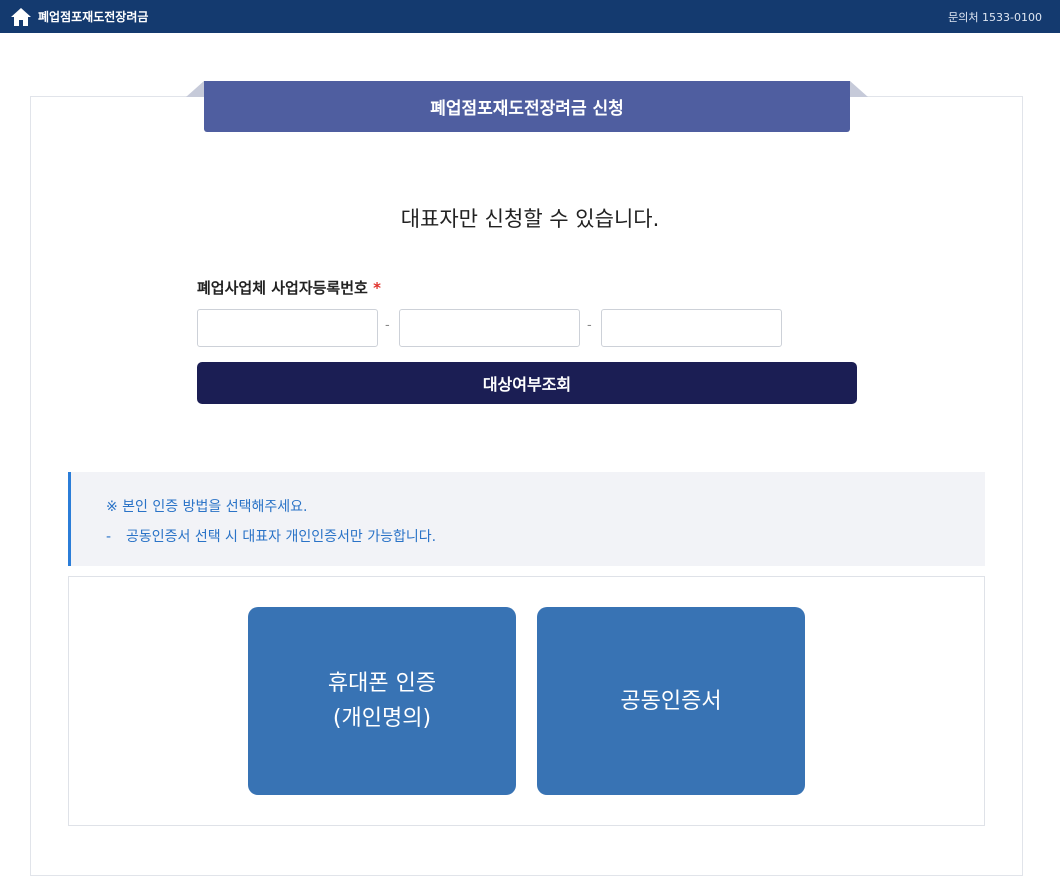 The image size is (1060, 876). I want to click on phone-auth-sublabel: (개인명의), so click(382, 718).